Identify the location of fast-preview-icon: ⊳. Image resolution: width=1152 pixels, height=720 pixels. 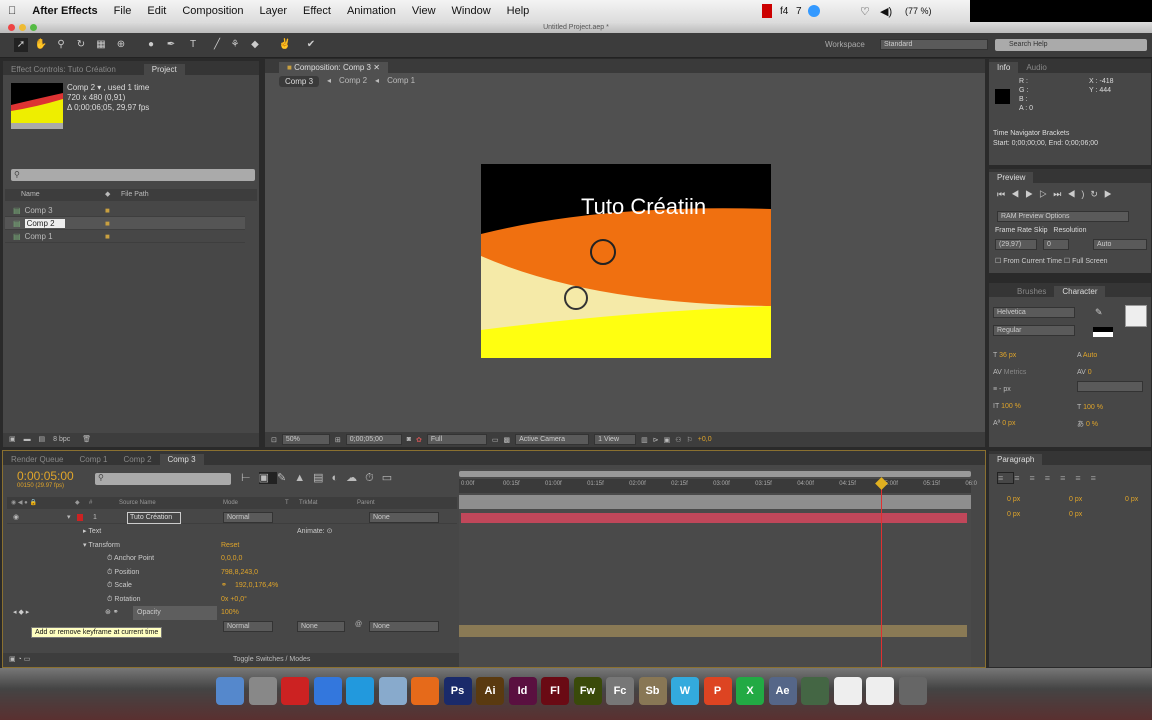
(656, 440).